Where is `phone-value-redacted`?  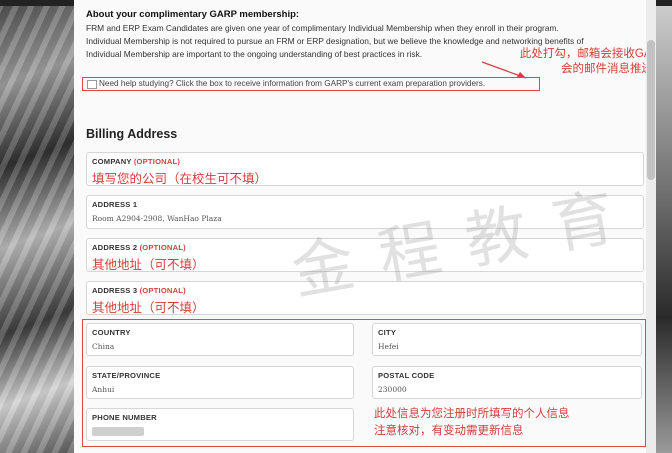
phone-value-redacted is located at coordinates (118, 431).